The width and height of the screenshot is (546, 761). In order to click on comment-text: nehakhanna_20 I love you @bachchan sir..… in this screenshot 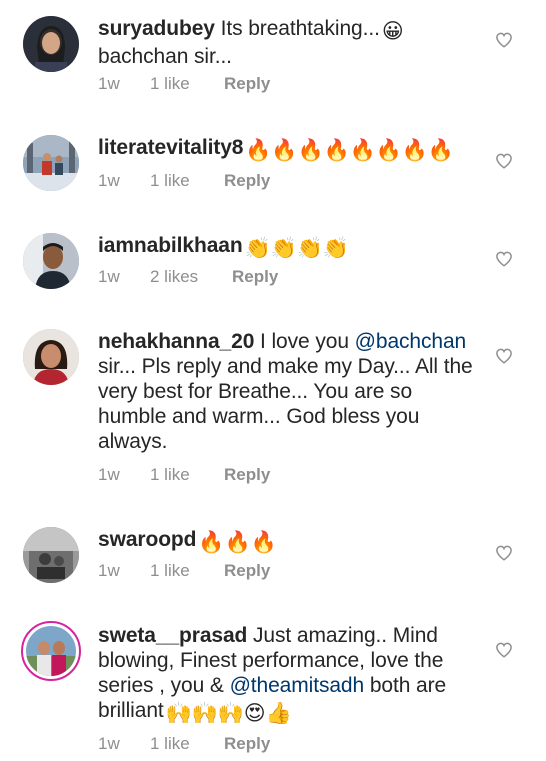, I will do `click(287, 391)`.